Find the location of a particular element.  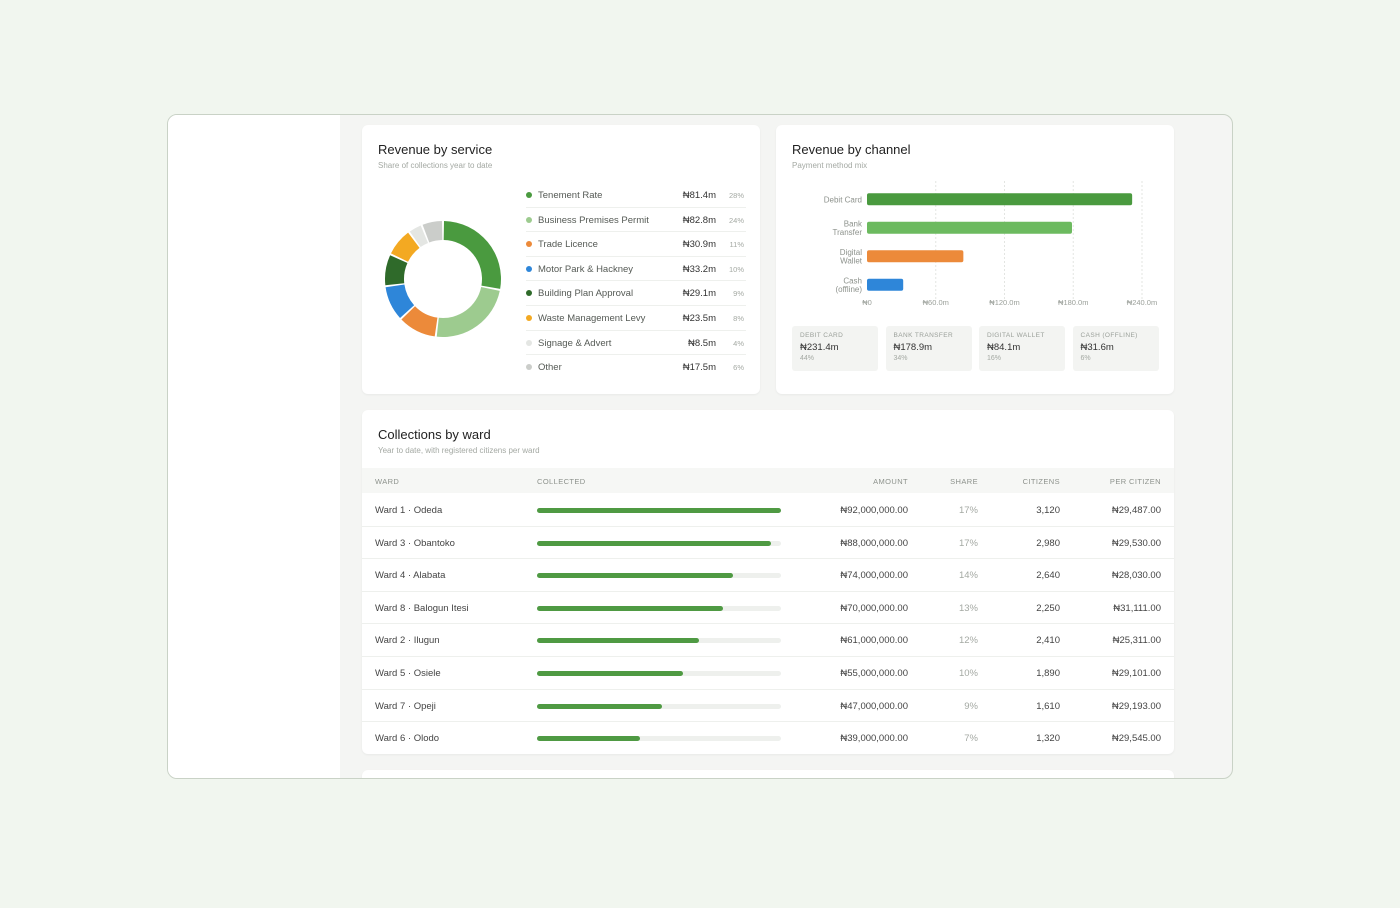

legend-amount: ₦29.1m is located at coordinates (699, 294).